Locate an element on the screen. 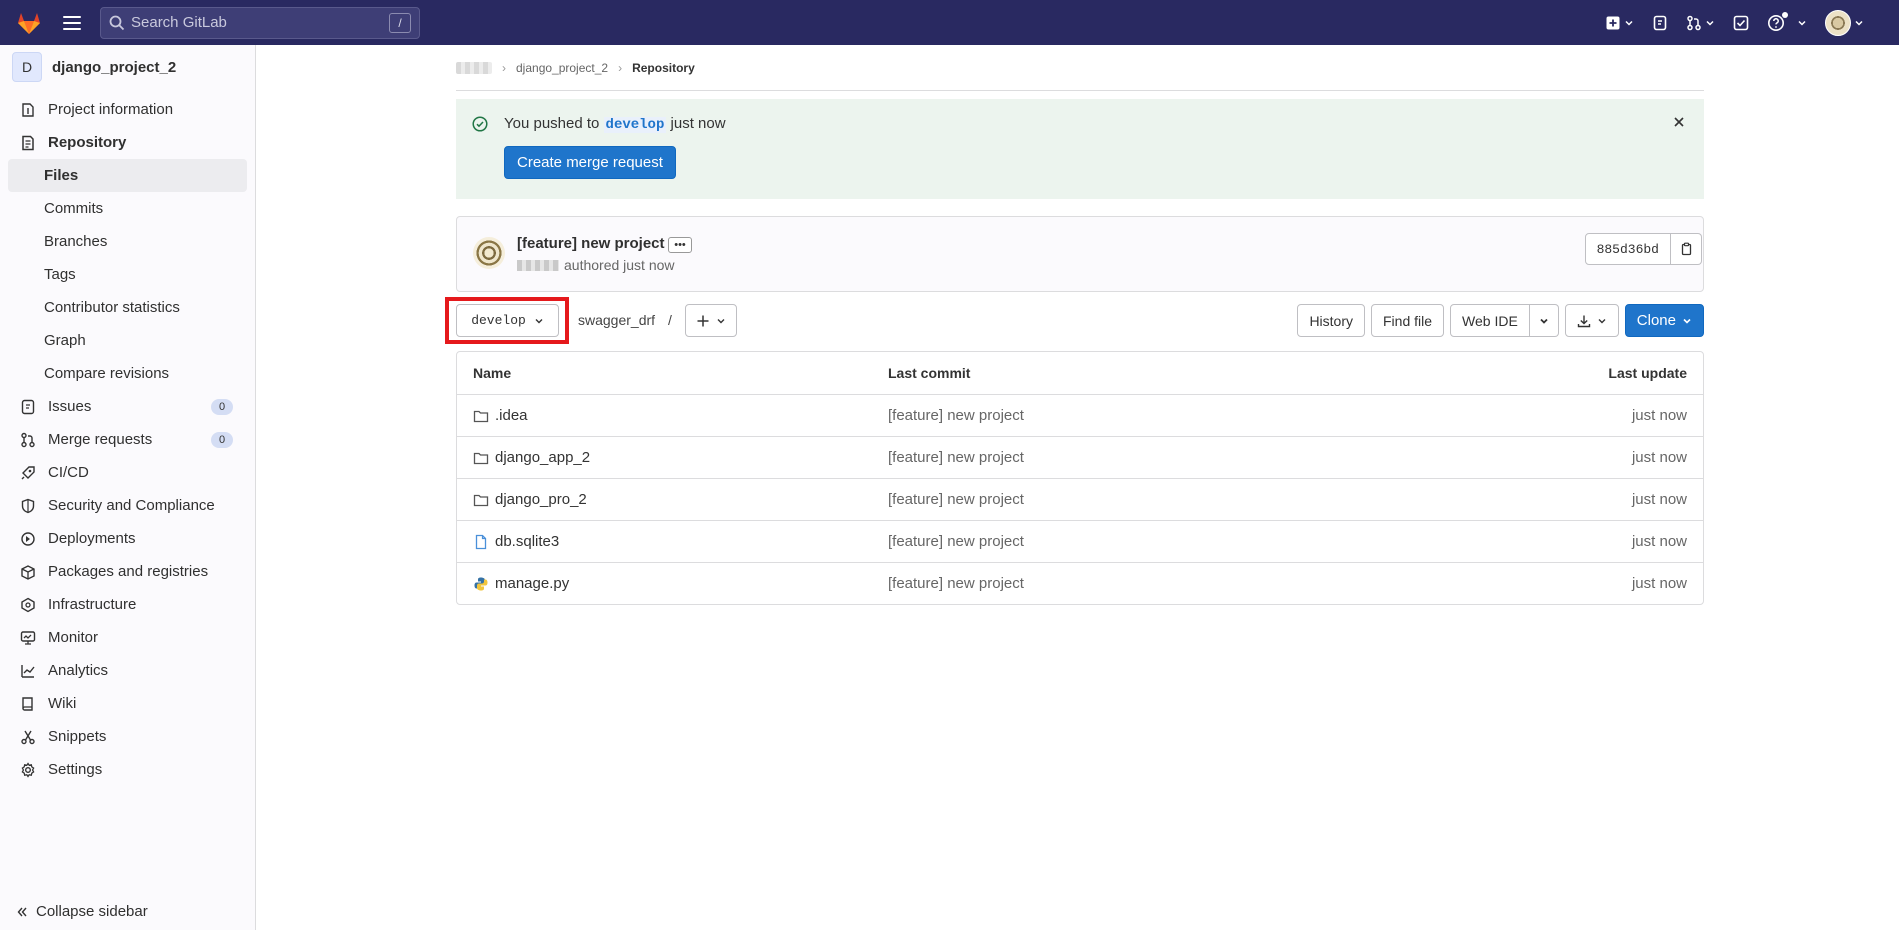 The height and width of the screenshot is (930, 1899). commit-title: [feature] new project is located at coordinates (591, 243).